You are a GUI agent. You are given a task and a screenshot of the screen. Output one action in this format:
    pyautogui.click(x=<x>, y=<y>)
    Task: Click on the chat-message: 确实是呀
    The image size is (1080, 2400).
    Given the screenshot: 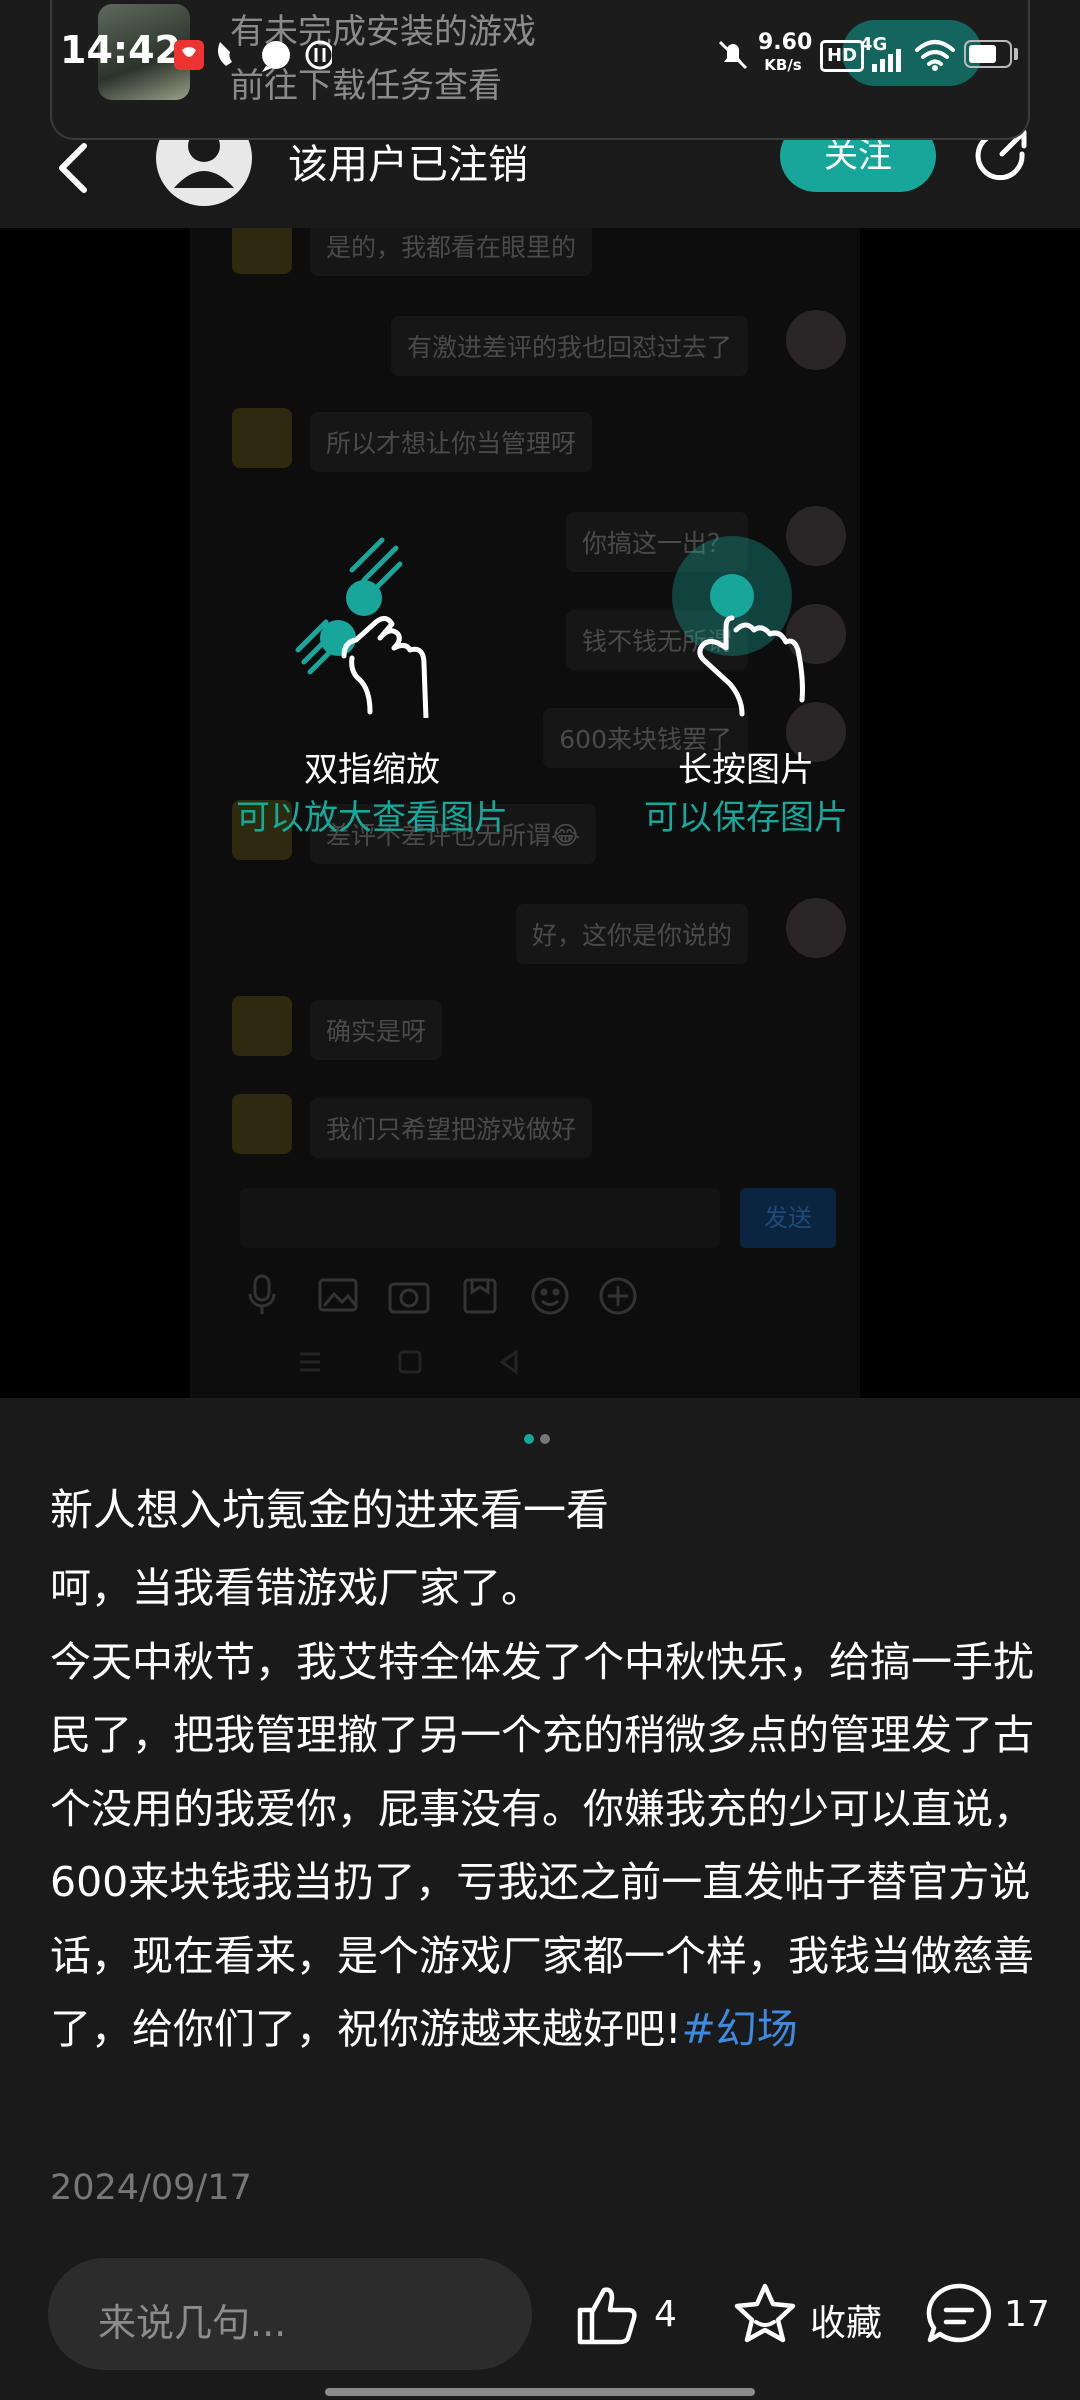 What is the action you would take?
    pyautogui.click(x=376, y=1030)
    